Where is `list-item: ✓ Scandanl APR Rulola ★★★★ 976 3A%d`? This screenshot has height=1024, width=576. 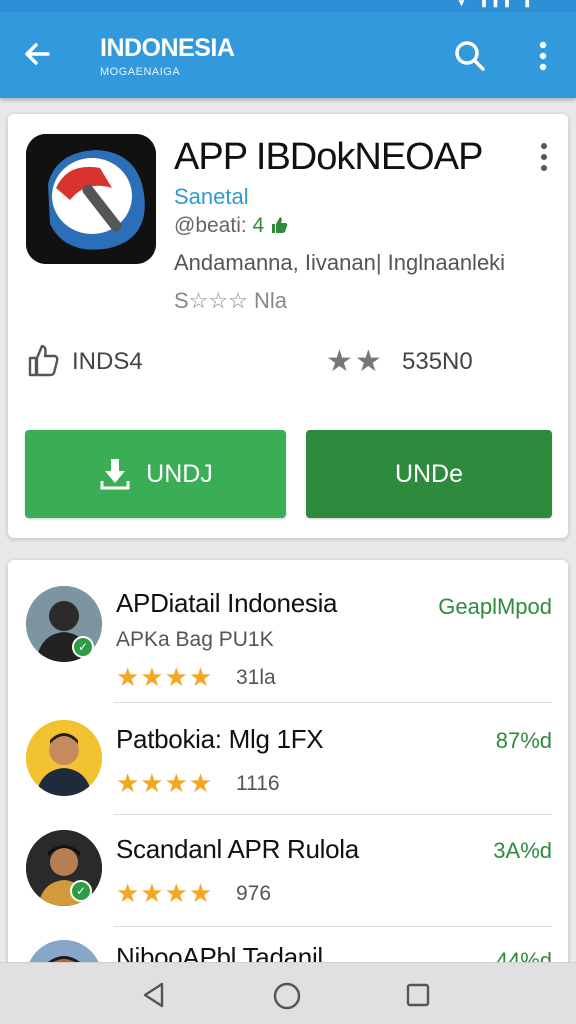 list-item: ✓ Scandanl APR Rulola ★★★★ 976 3A%d is located at coordinates (288, 869).